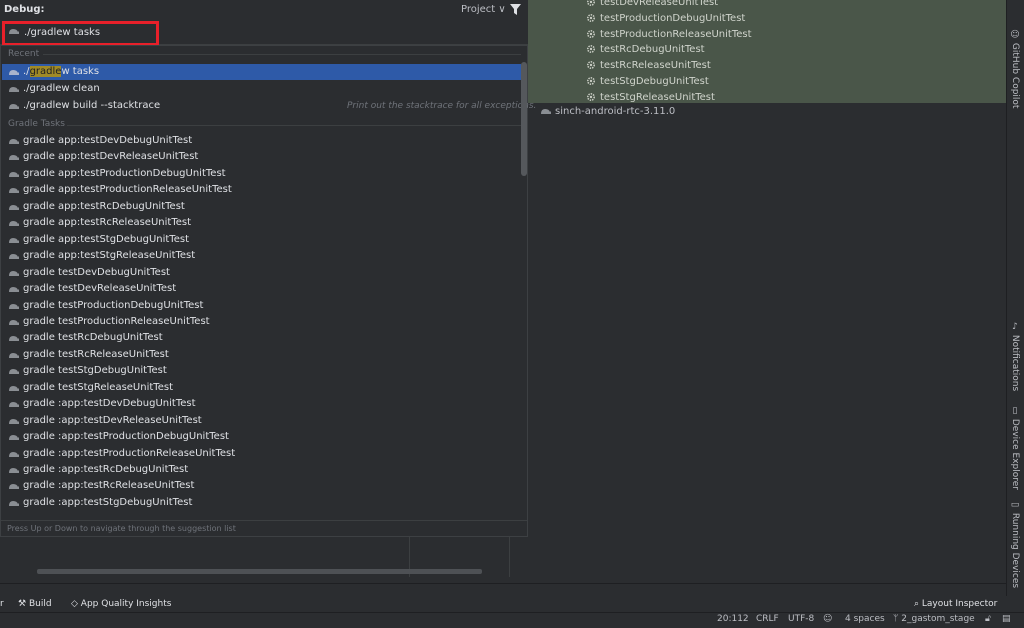  Describe the element at coordinates (261, 503) in the screenshot. I see `gradle-task-item: gradle :app:testStgDebugUnitTest` at that location.